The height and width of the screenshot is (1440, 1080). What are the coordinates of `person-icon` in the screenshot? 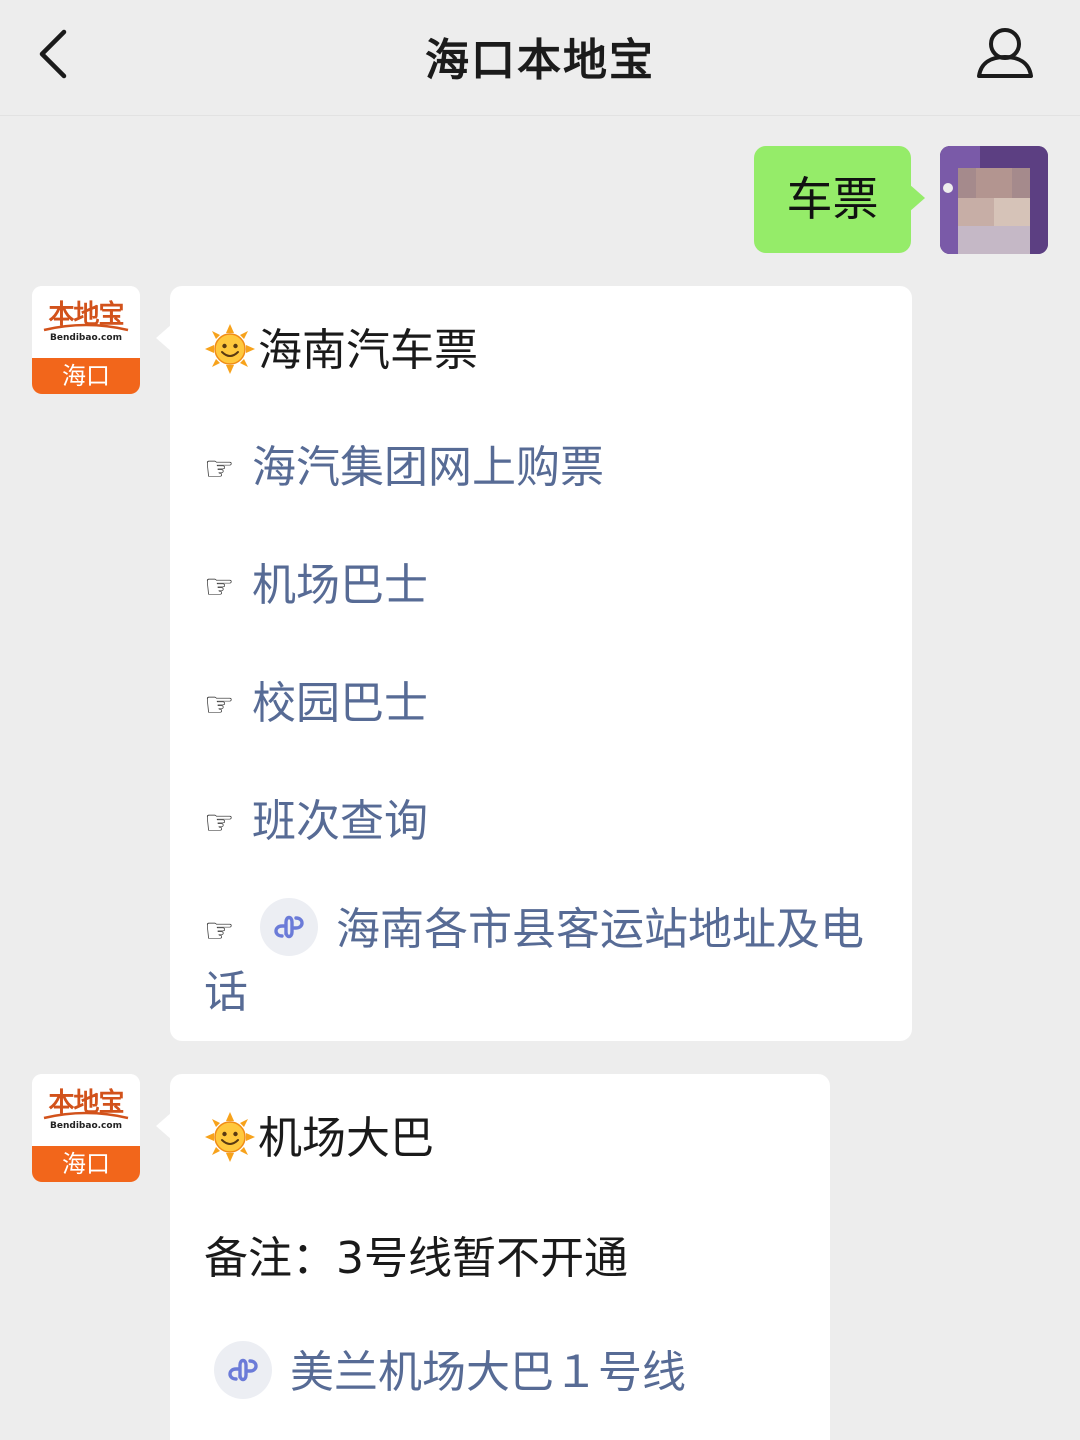 It's located at (1005, 53).